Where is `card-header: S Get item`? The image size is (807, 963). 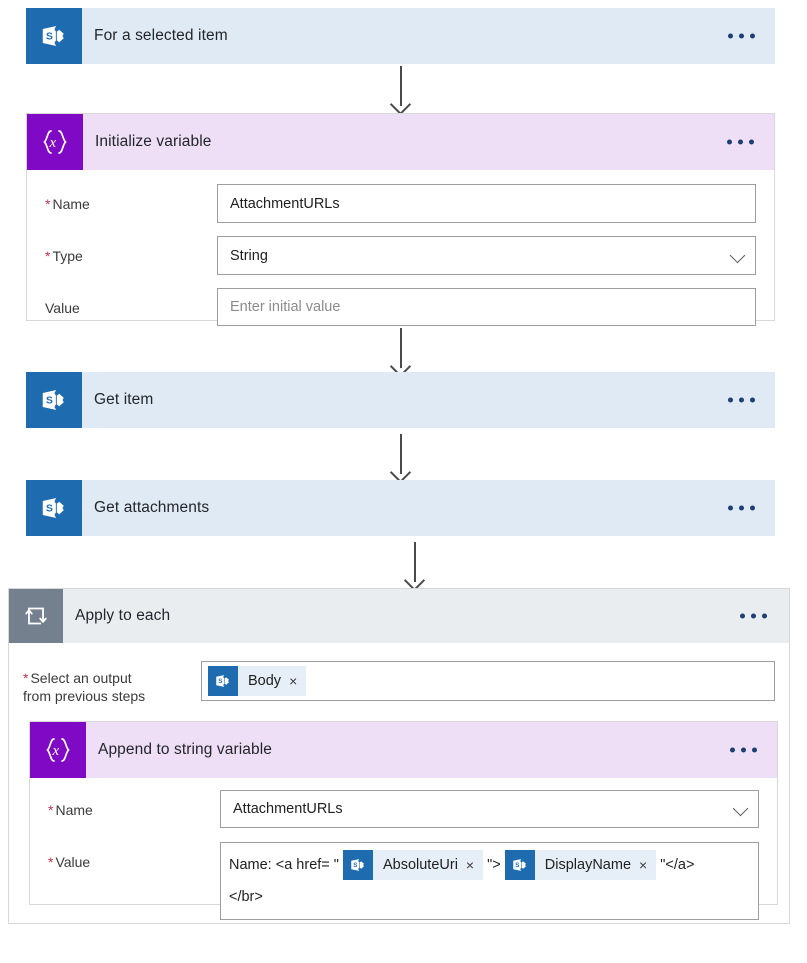 card-header: S Get item is located at coordinates (400, 400).